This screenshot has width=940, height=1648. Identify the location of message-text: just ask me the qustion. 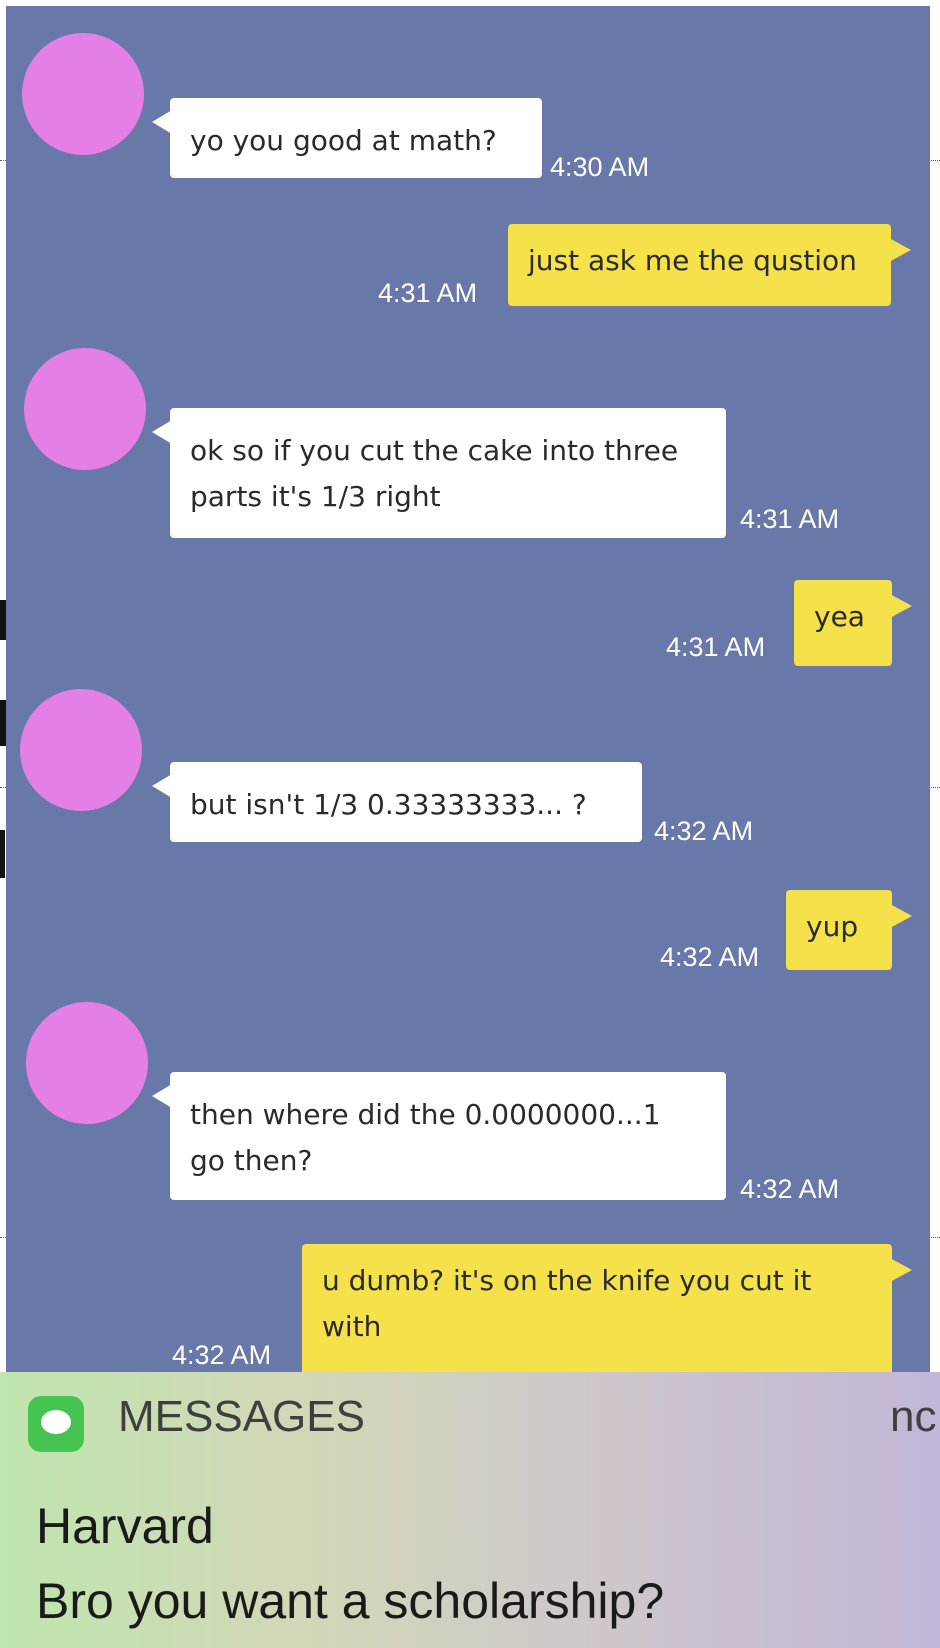
(692, 260).